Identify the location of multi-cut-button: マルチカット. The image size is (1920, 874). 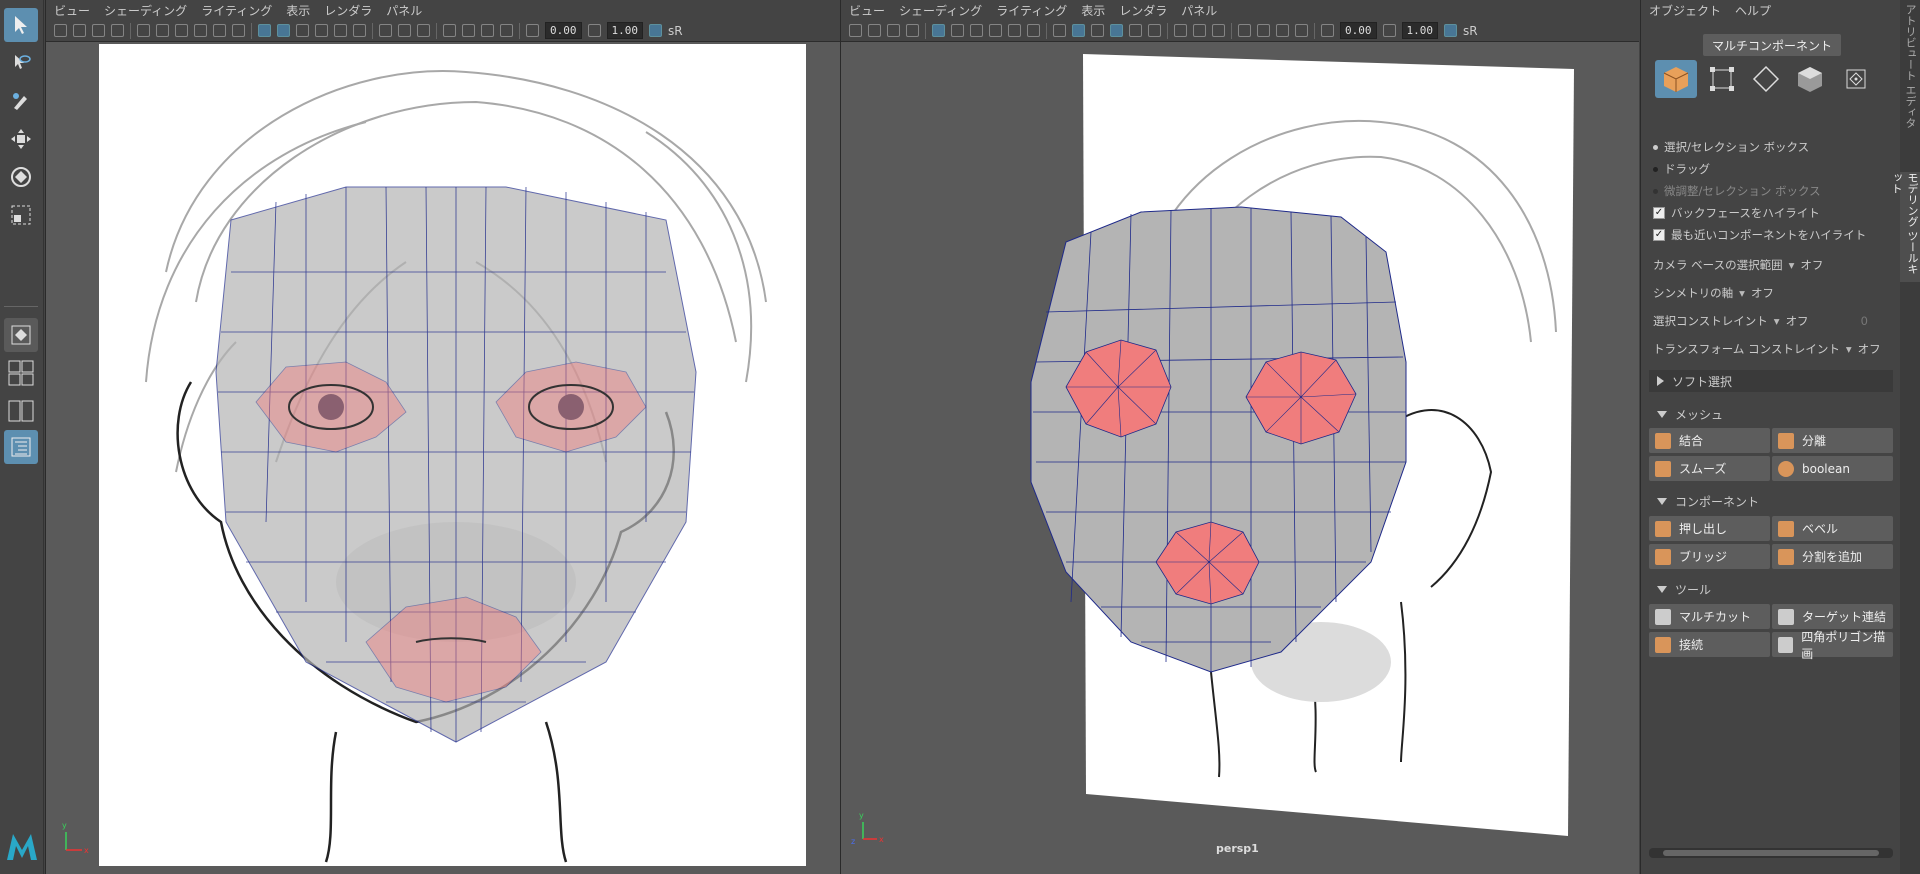
(1709, 616).